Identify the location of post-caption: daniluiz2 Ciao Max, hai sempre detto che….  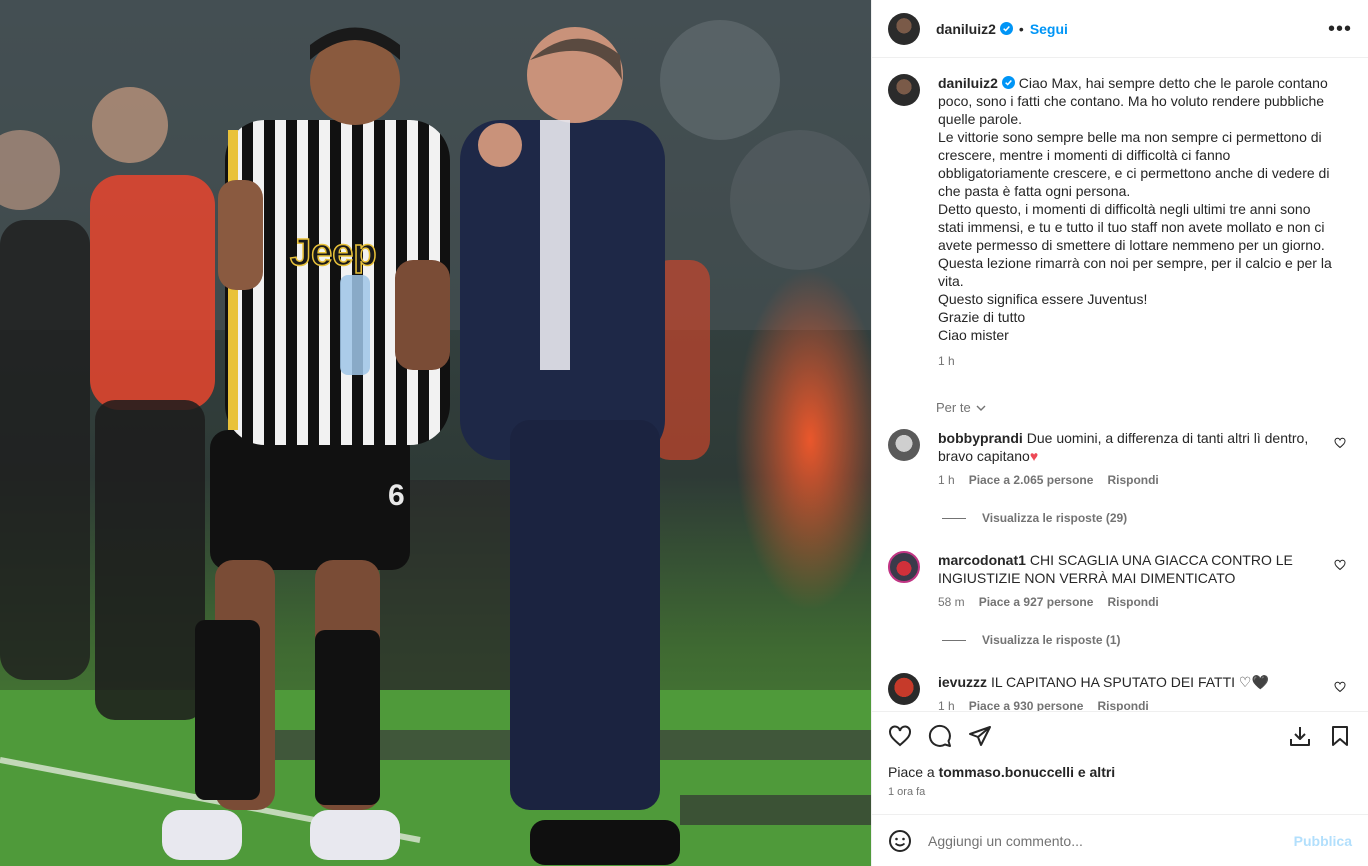
(1120, 221).